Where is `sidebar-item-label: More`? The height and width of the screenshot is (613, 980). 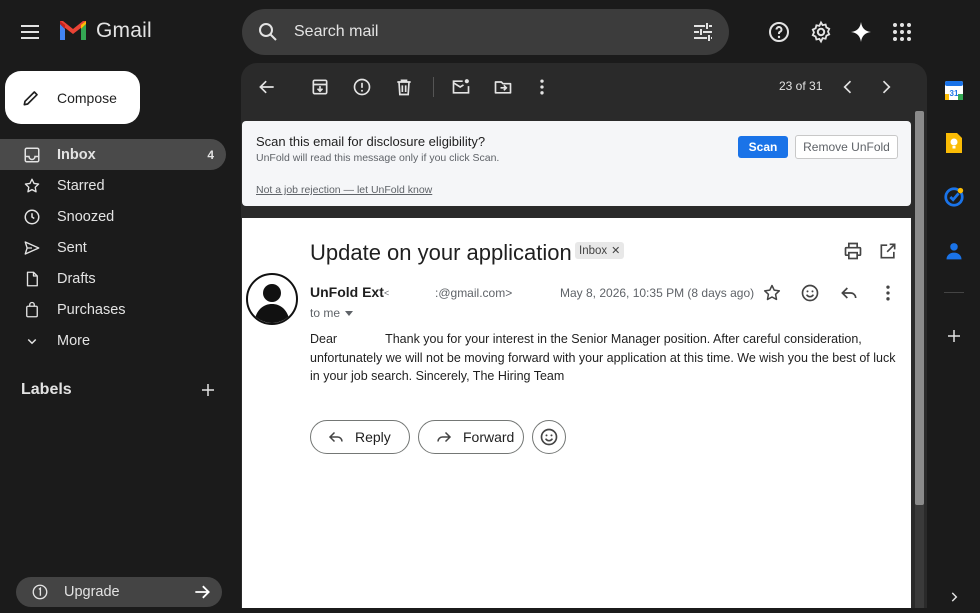 sidebar-item-label: More is located at coordinates (74, 340).